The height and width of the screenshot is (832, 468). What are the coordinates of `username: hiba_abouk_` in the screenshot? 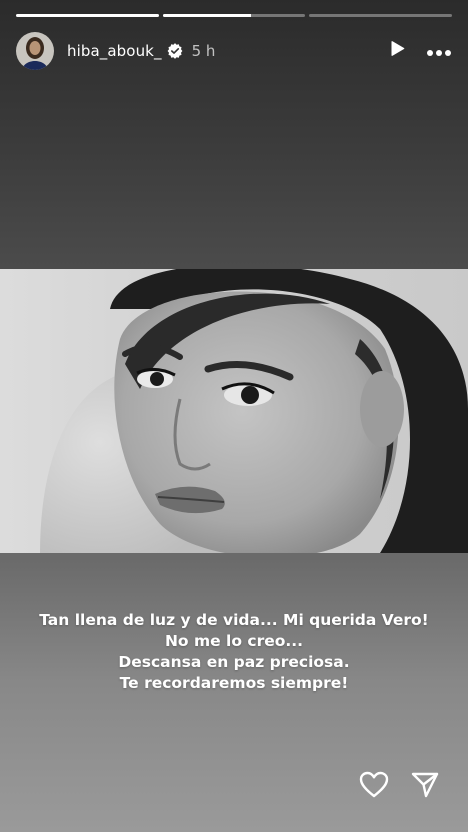 It's located at (114, 51).